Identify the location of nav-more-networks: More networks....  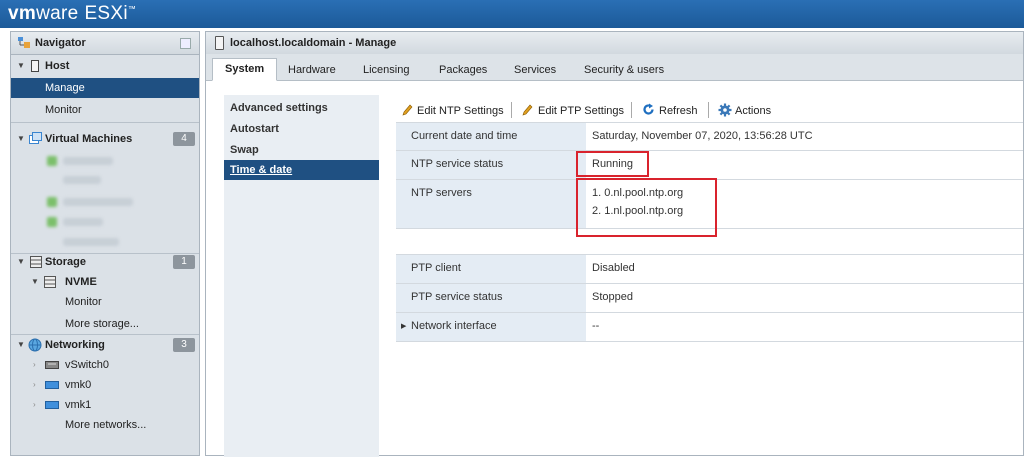
(105, 425).